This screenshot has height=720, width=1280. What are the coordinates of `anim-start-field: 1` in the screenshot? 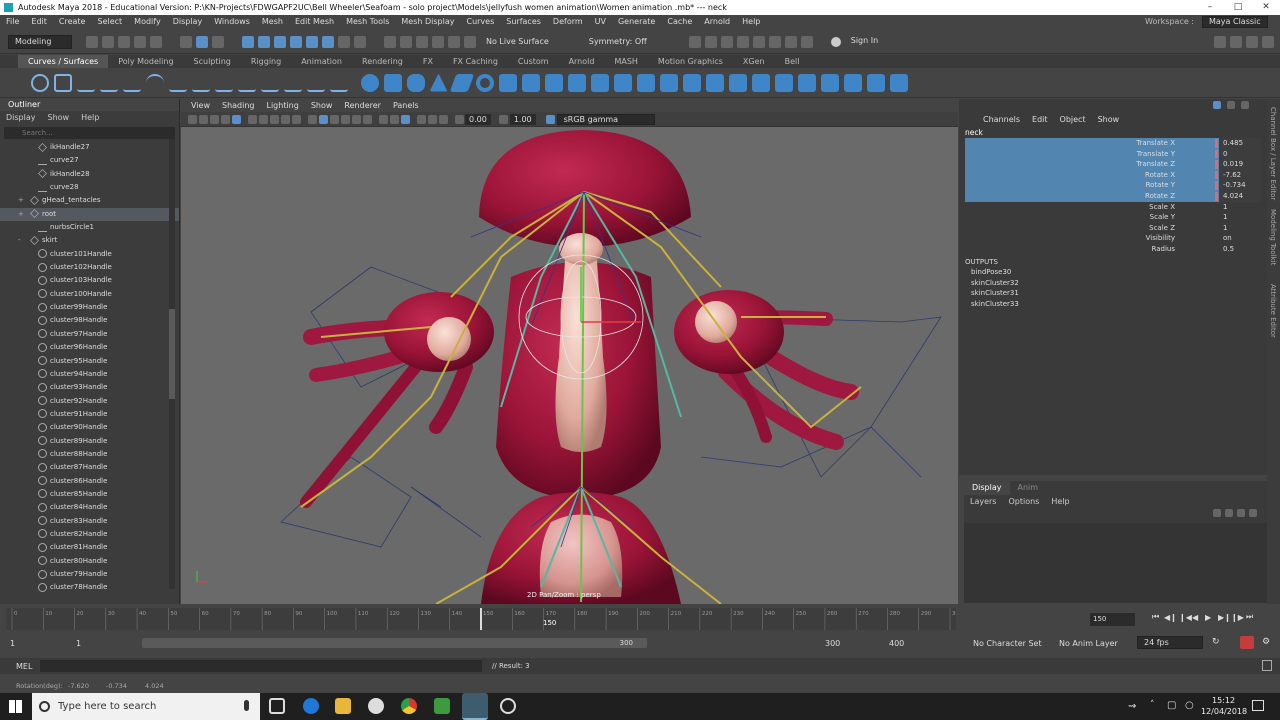 It's located at (12, 643).